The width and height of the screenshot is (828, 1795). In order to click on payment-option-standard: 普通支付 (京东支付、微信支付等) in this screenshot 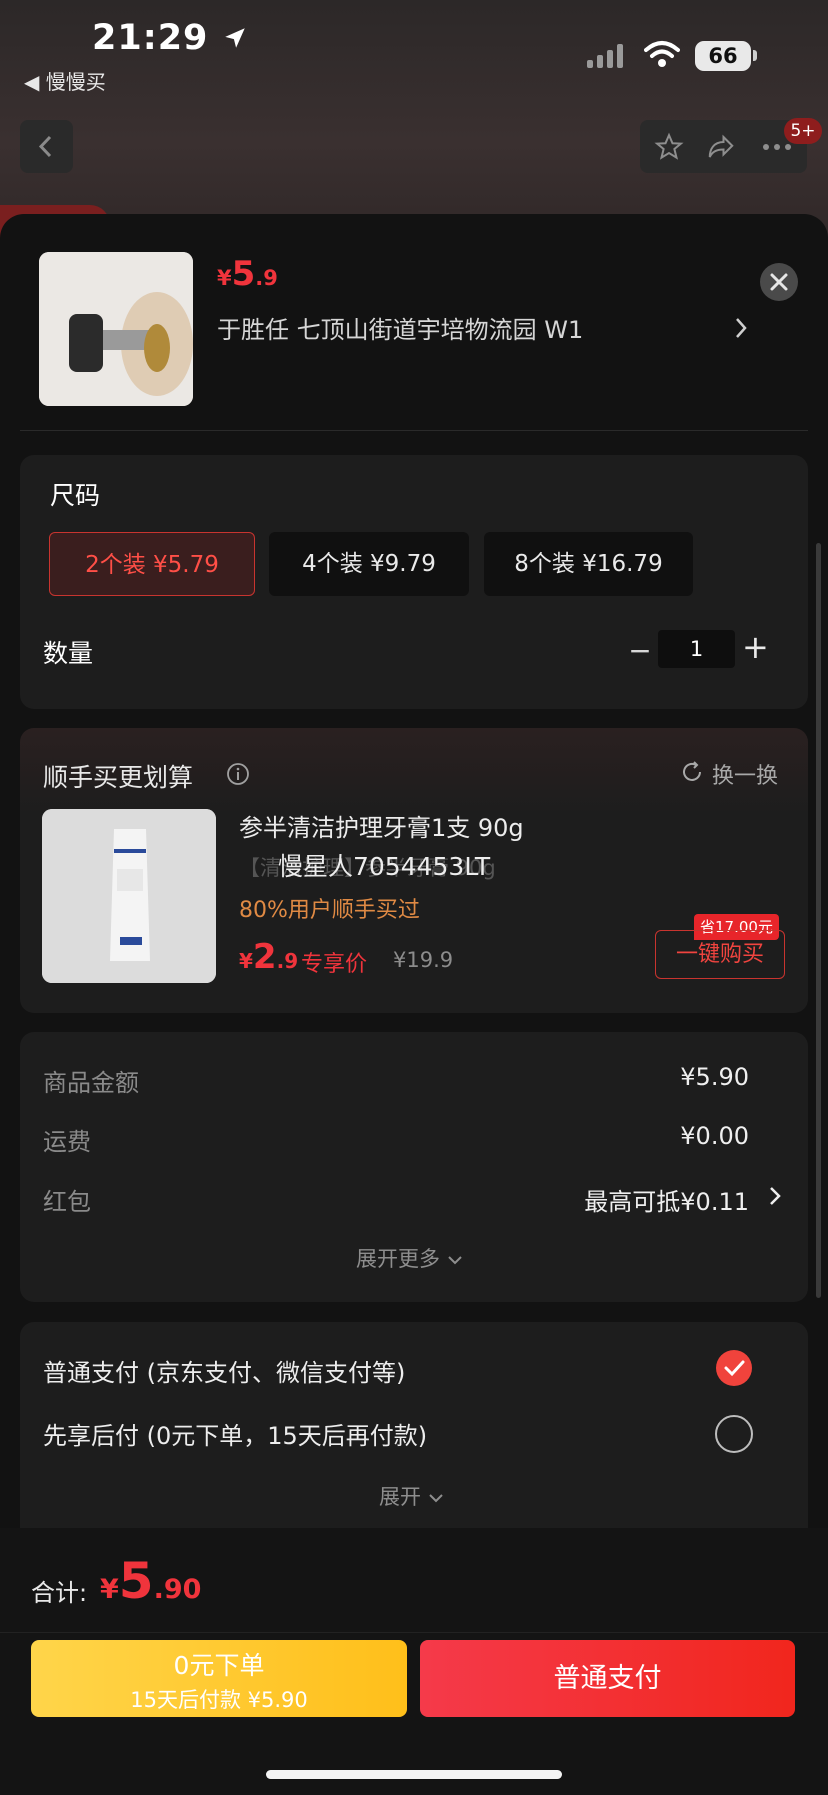, I will do `click(224, 1370)`.